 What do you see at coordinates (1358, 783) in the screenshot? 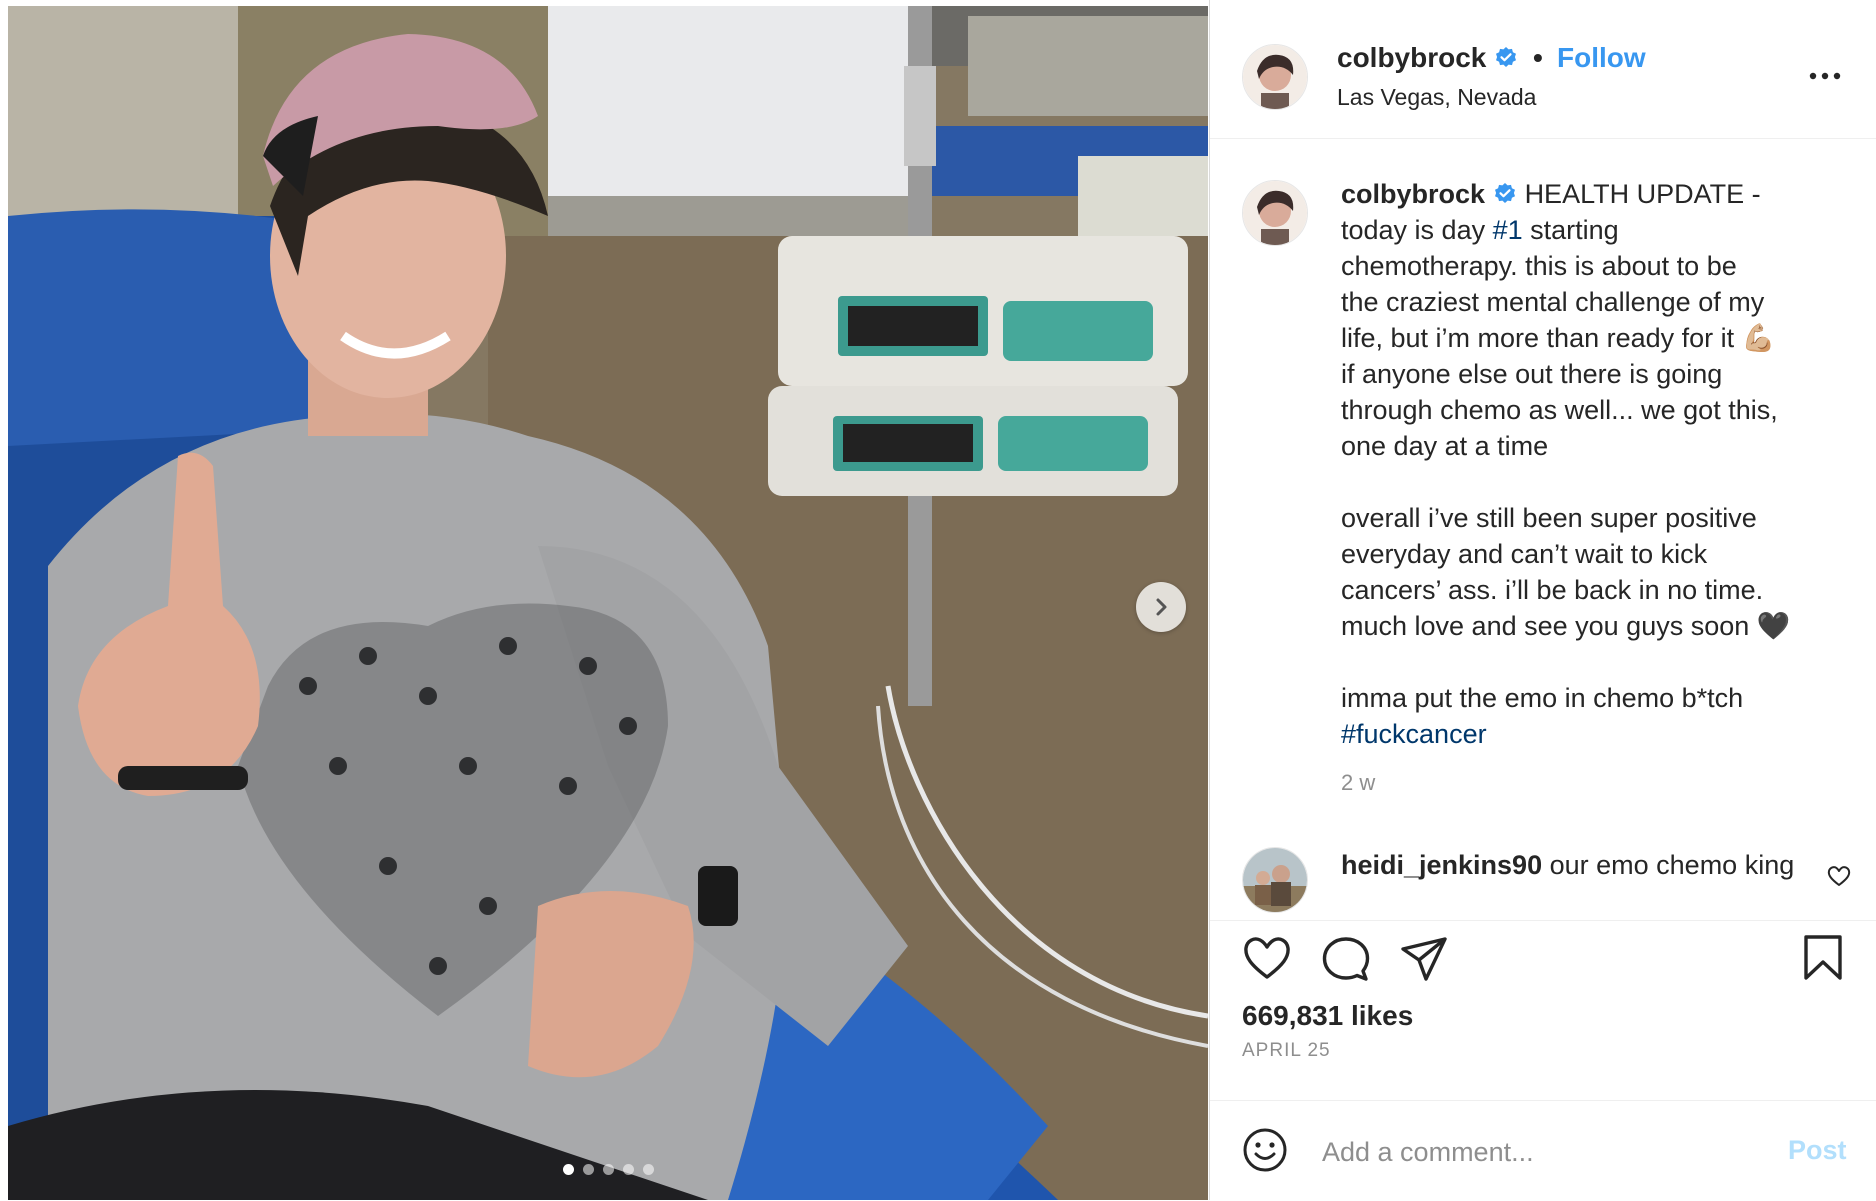
I see `post-time-ago: 2 w` at bounding box center [1358, 783].